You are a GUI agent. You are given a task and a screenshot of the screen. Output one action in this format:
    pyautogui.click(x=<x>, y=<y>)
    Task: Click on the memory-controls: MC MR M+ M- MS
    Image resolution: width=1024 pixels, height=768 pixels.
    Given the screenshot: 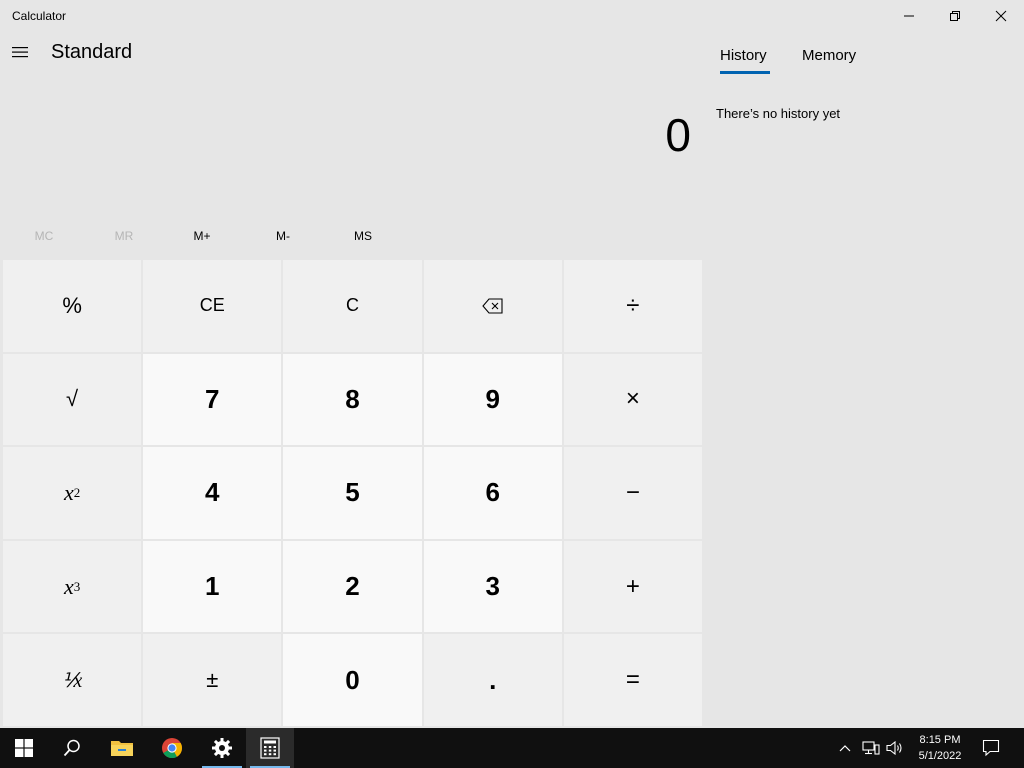 What is the action you would take?
    pyautogui.click(x=204, y=236)
    